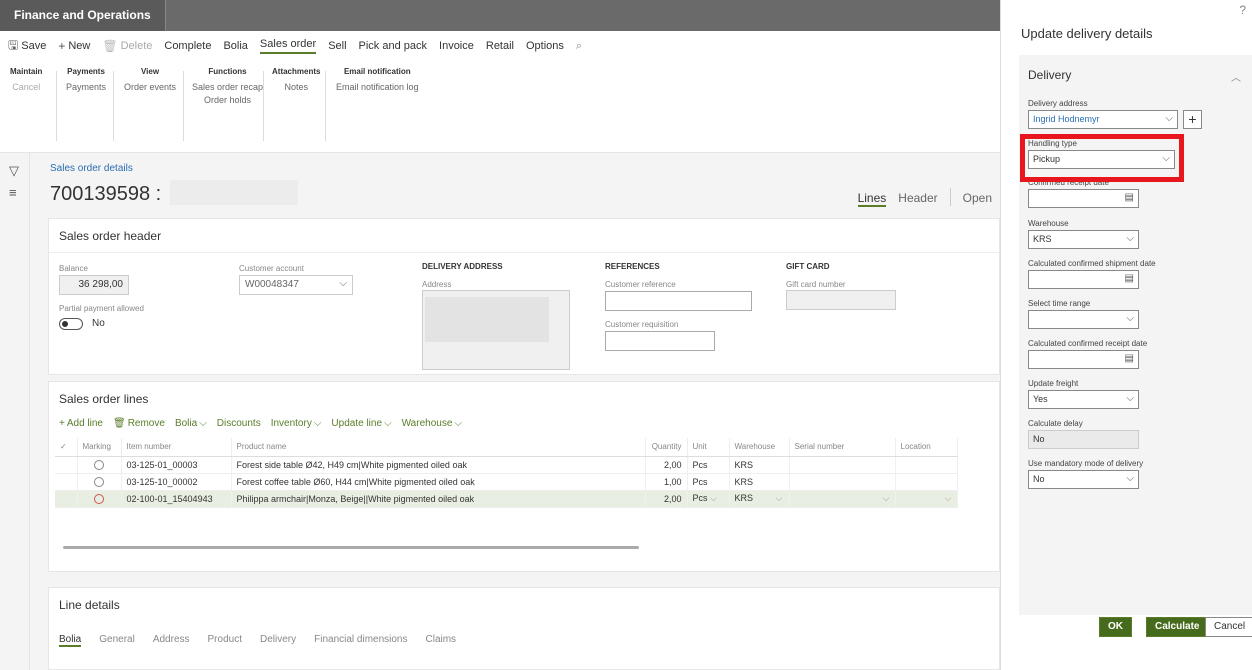 The image size is (1252, 670). Describe the element at coordinates (278, 640) in the screenshot. I see `tab-delivery: Delivery` at that location.